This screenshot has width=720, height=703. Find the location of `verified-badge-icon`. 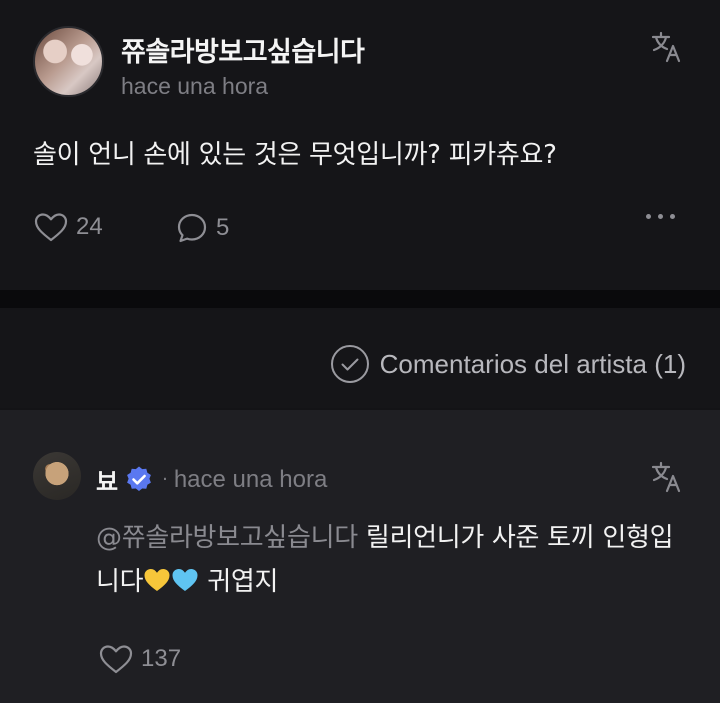

verified-badge-icon is located at coordinates (139, 478).